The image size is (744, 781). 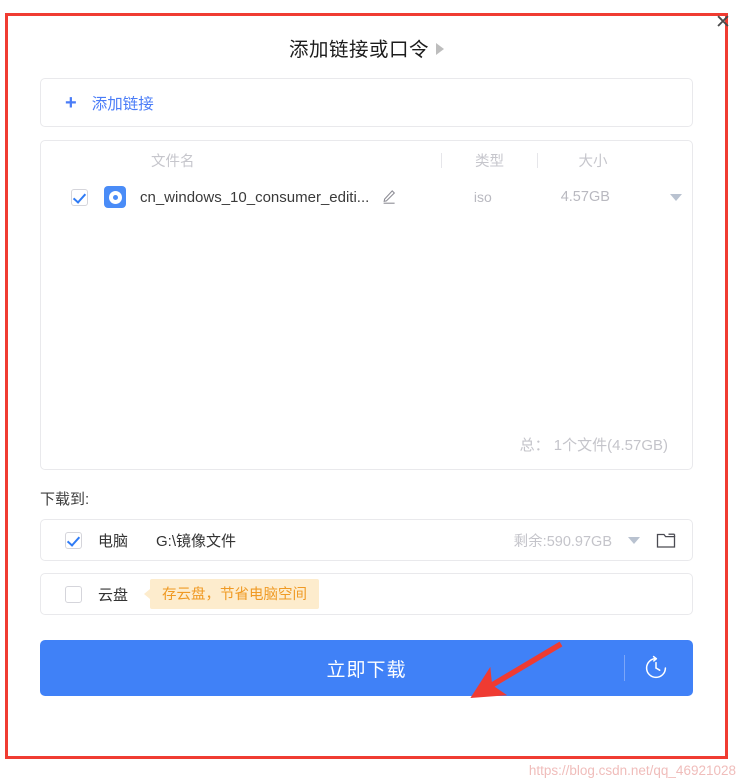 I want to click on scheduled-download-clock-icon, so click(x=656, y=668).